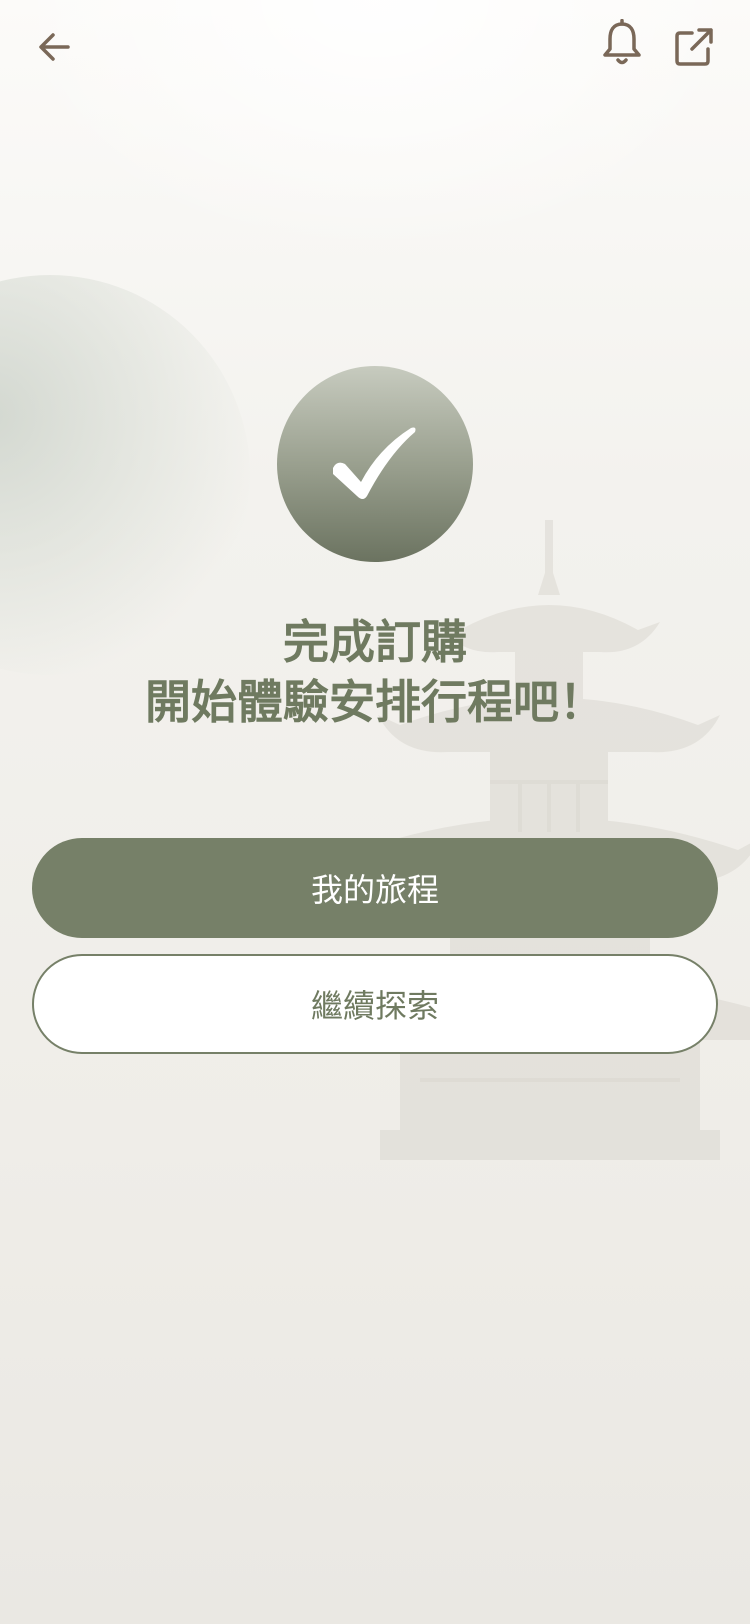  I want to click on continue-exploring-button: 繼續探索, so click(375, 1004).